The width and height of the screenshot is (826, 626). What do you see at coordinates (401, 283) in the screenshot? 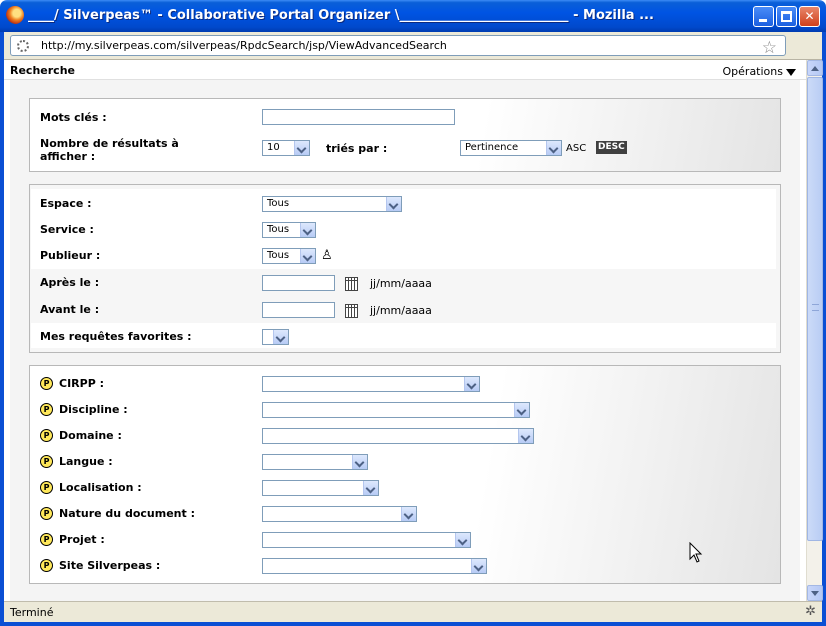
I see `after-date-format: jj/mm/aaaa` at bounding box center [401, 283].